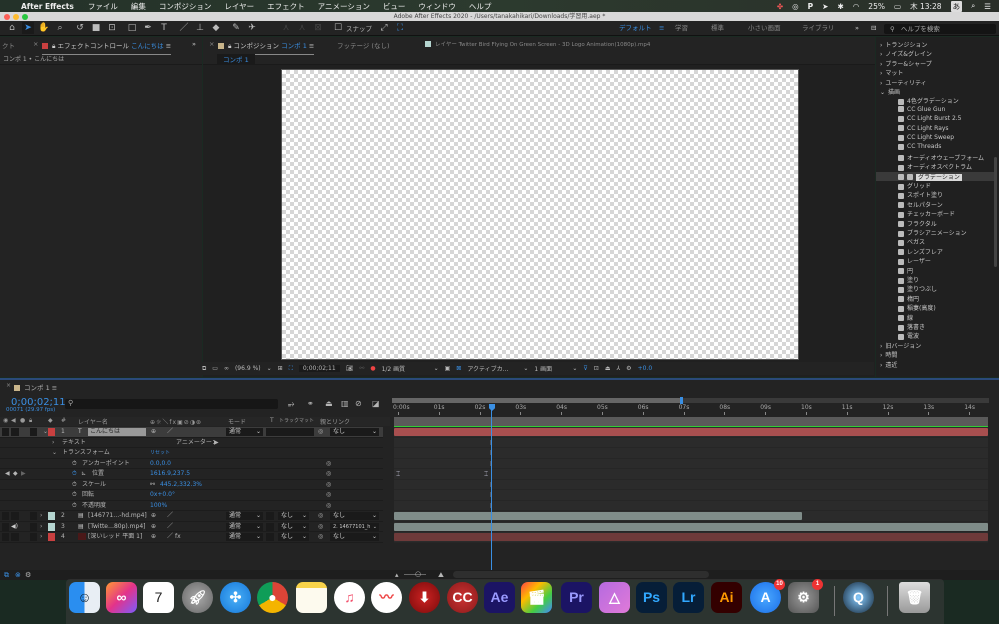  I want to click on motion-blur-icon: ⊘, so click(358, 403).